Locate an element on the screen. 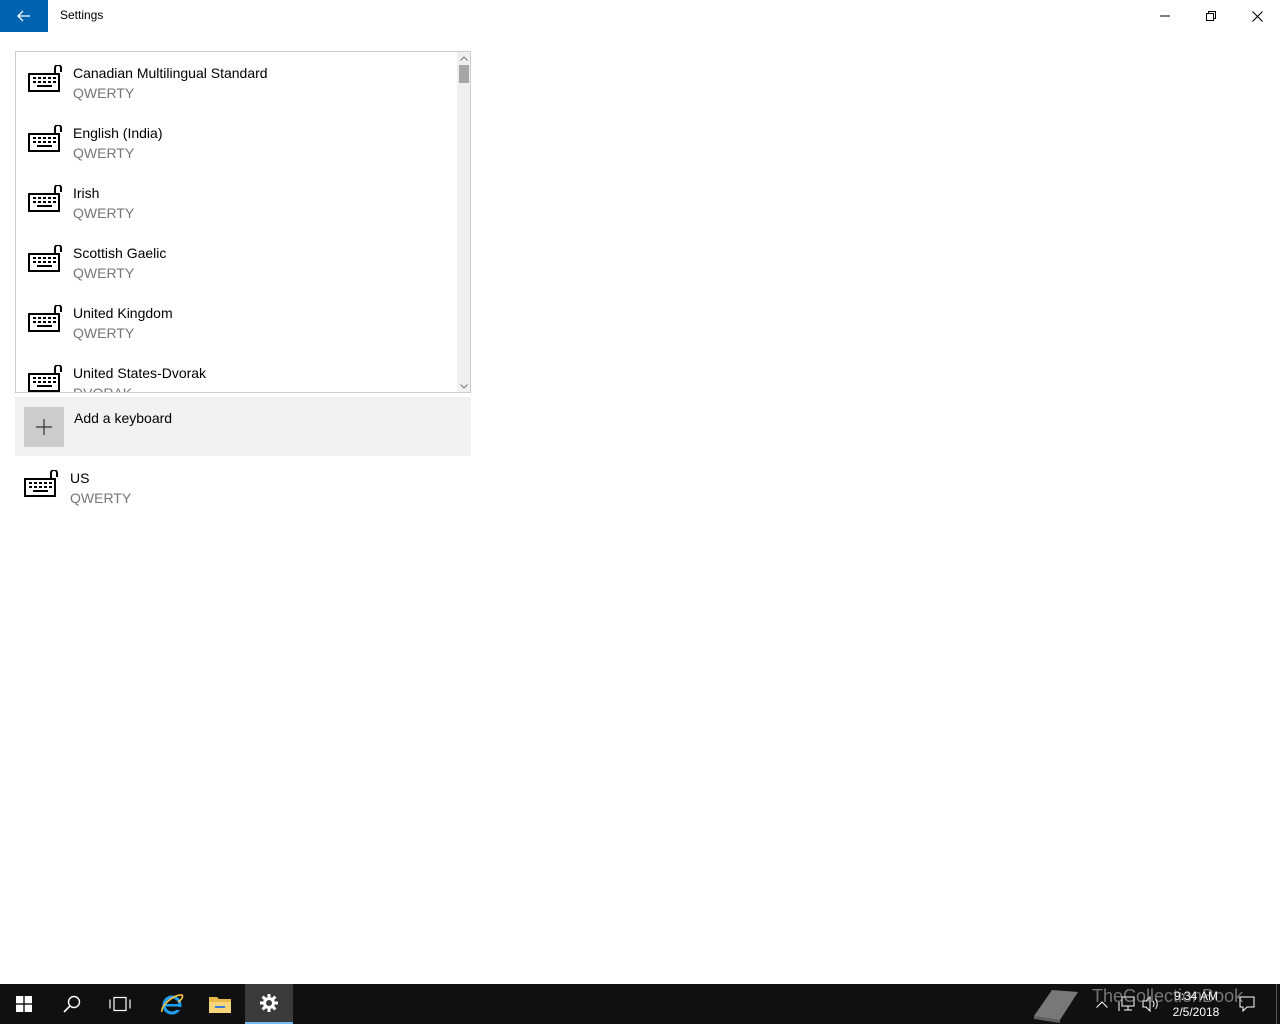 The height and width of the screenshot is (1024, 1280). keyboard-name: United Kingdom is located at coordinates (123, 313).